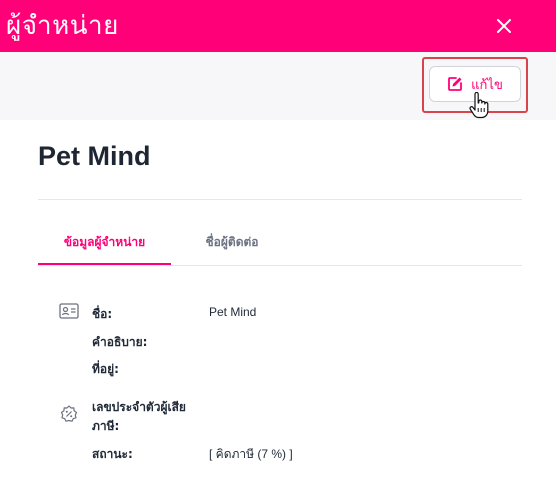  What do you see at coordinates (106, 426) in the screenshot?
I see `tax-id-label-line2: ภาษี:` at bounding box center [106, 426].